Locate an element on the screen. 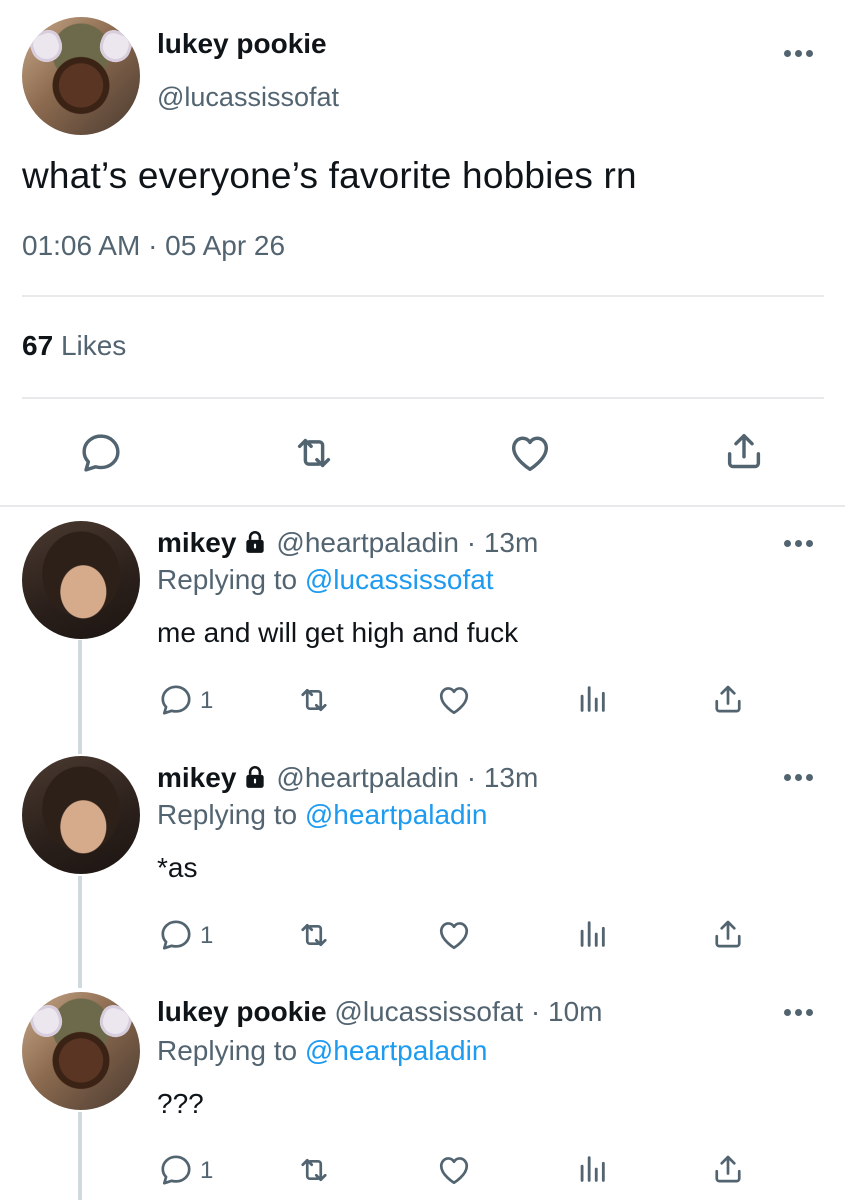 This screenshot has width=845, height=1200. author-handle: @lucassissofat is located at coordinates (248, 97).